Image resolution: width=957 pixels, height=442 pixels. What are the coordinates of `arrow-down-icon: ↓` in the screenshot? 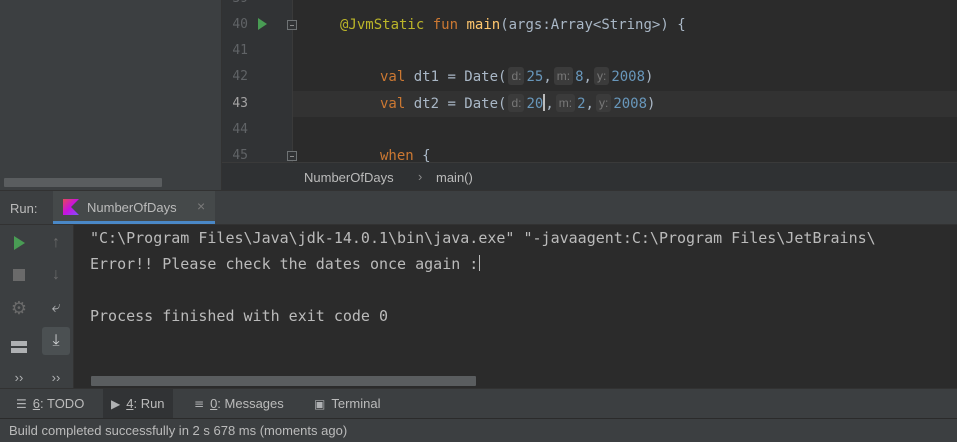 It's located at (56, 274).